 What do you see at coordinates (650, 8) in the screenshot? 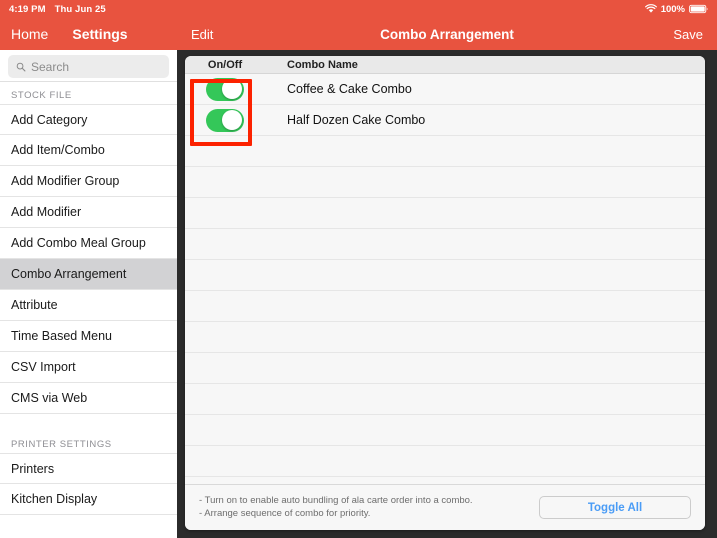
I see `wifi-icon` at bounding box center [650, 8].